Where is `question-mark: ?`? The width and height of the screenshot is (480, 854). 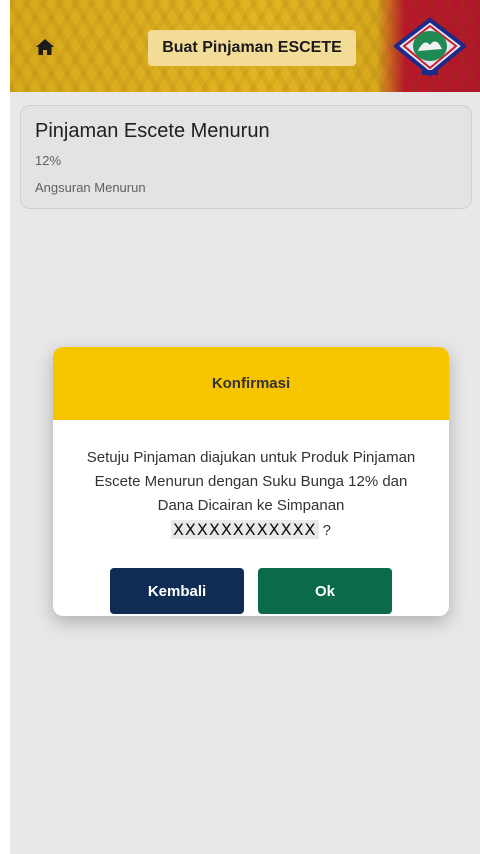 question-mark: ? is located at coordinates (325, 530).